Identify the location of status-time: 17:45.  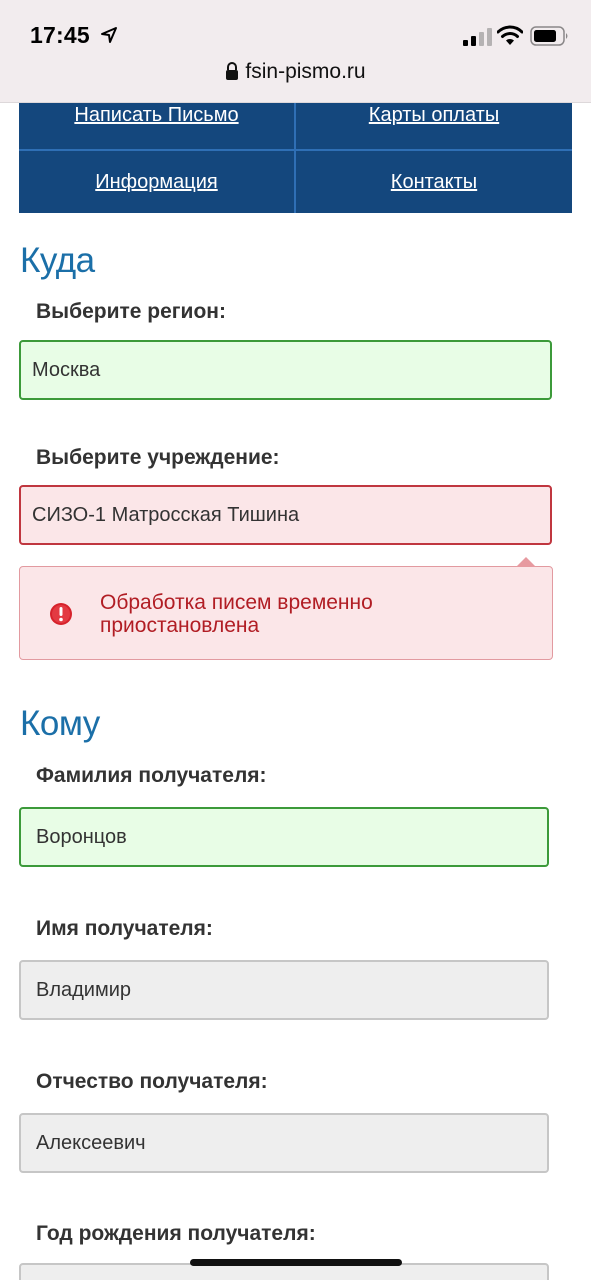
(60, 35).